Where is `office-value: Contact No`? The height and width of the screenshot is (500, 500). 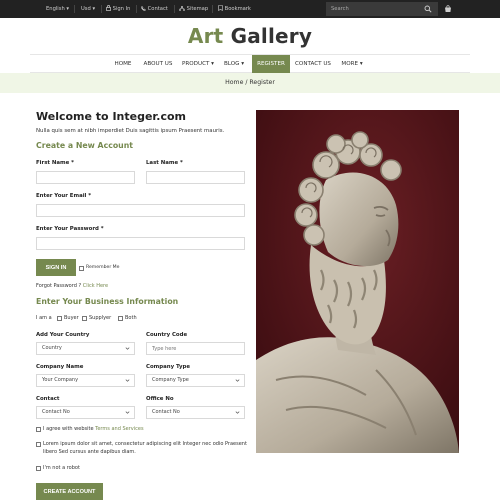
office-value: Contact No is located at coordinates (166, 412).